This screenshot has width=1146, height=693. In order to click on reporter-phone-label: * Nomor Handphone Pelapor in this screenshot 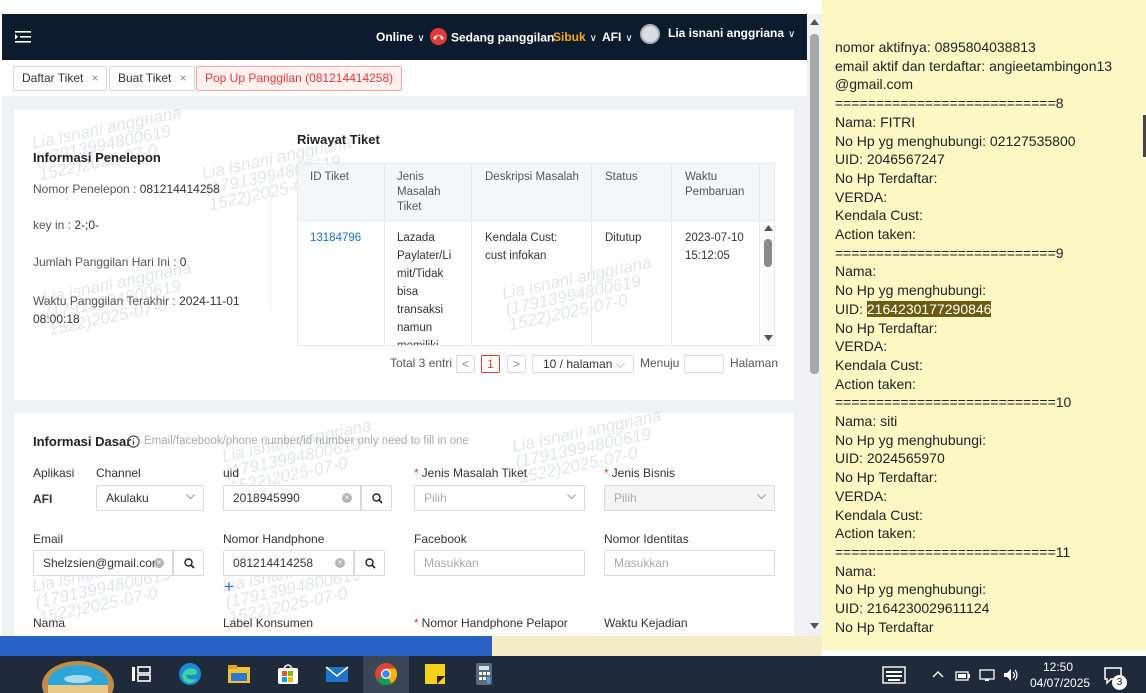, I will do `click(491, 623)`.